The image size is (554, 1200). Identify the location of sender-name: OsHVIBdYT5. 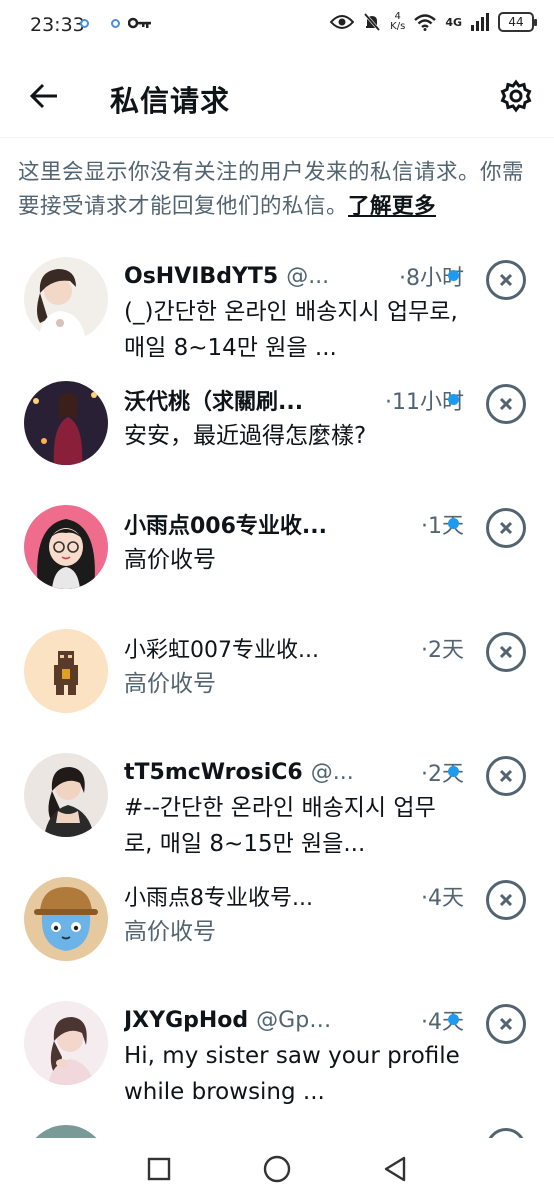
(201, 276).